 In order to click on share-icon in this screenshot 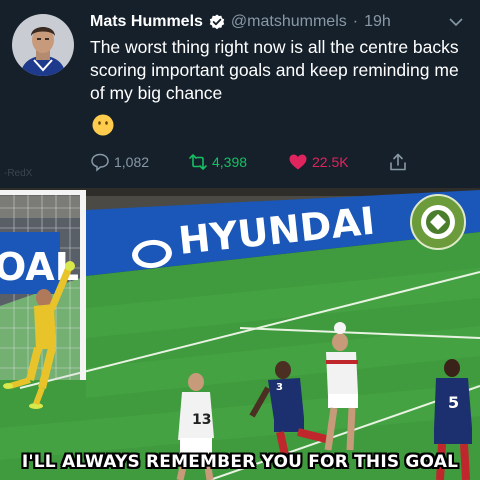, I will do `click(398, 162)`.